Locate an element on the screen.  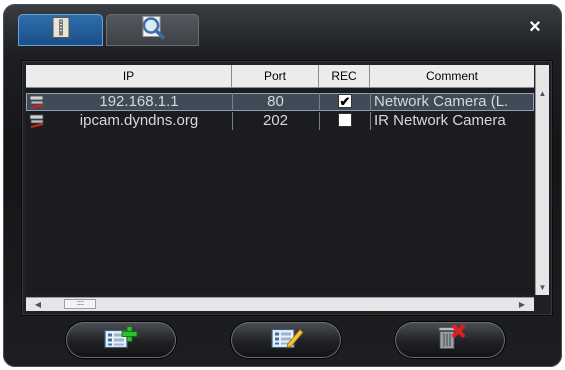
scroll-thumb: :::::::: is located at coordinates (80, 304).